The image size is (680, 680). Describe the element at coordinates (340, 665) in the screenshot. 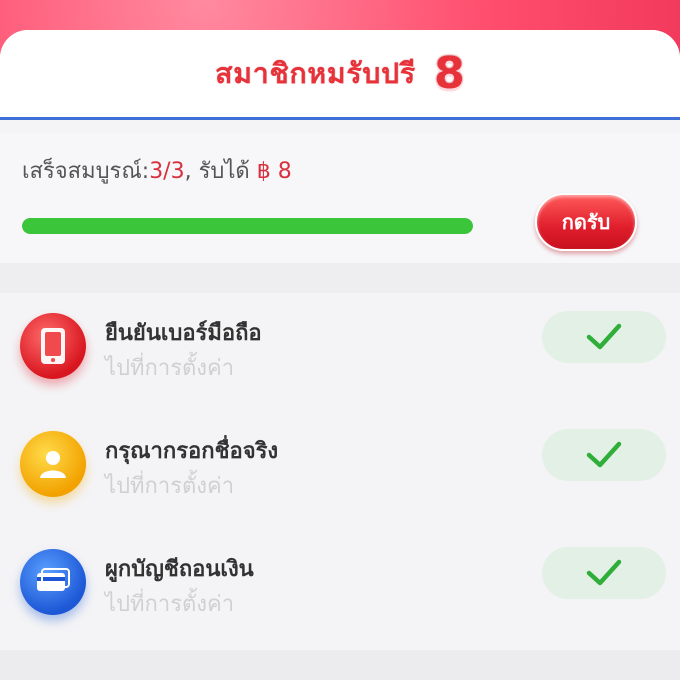

I see `bottom-strip` at that location.